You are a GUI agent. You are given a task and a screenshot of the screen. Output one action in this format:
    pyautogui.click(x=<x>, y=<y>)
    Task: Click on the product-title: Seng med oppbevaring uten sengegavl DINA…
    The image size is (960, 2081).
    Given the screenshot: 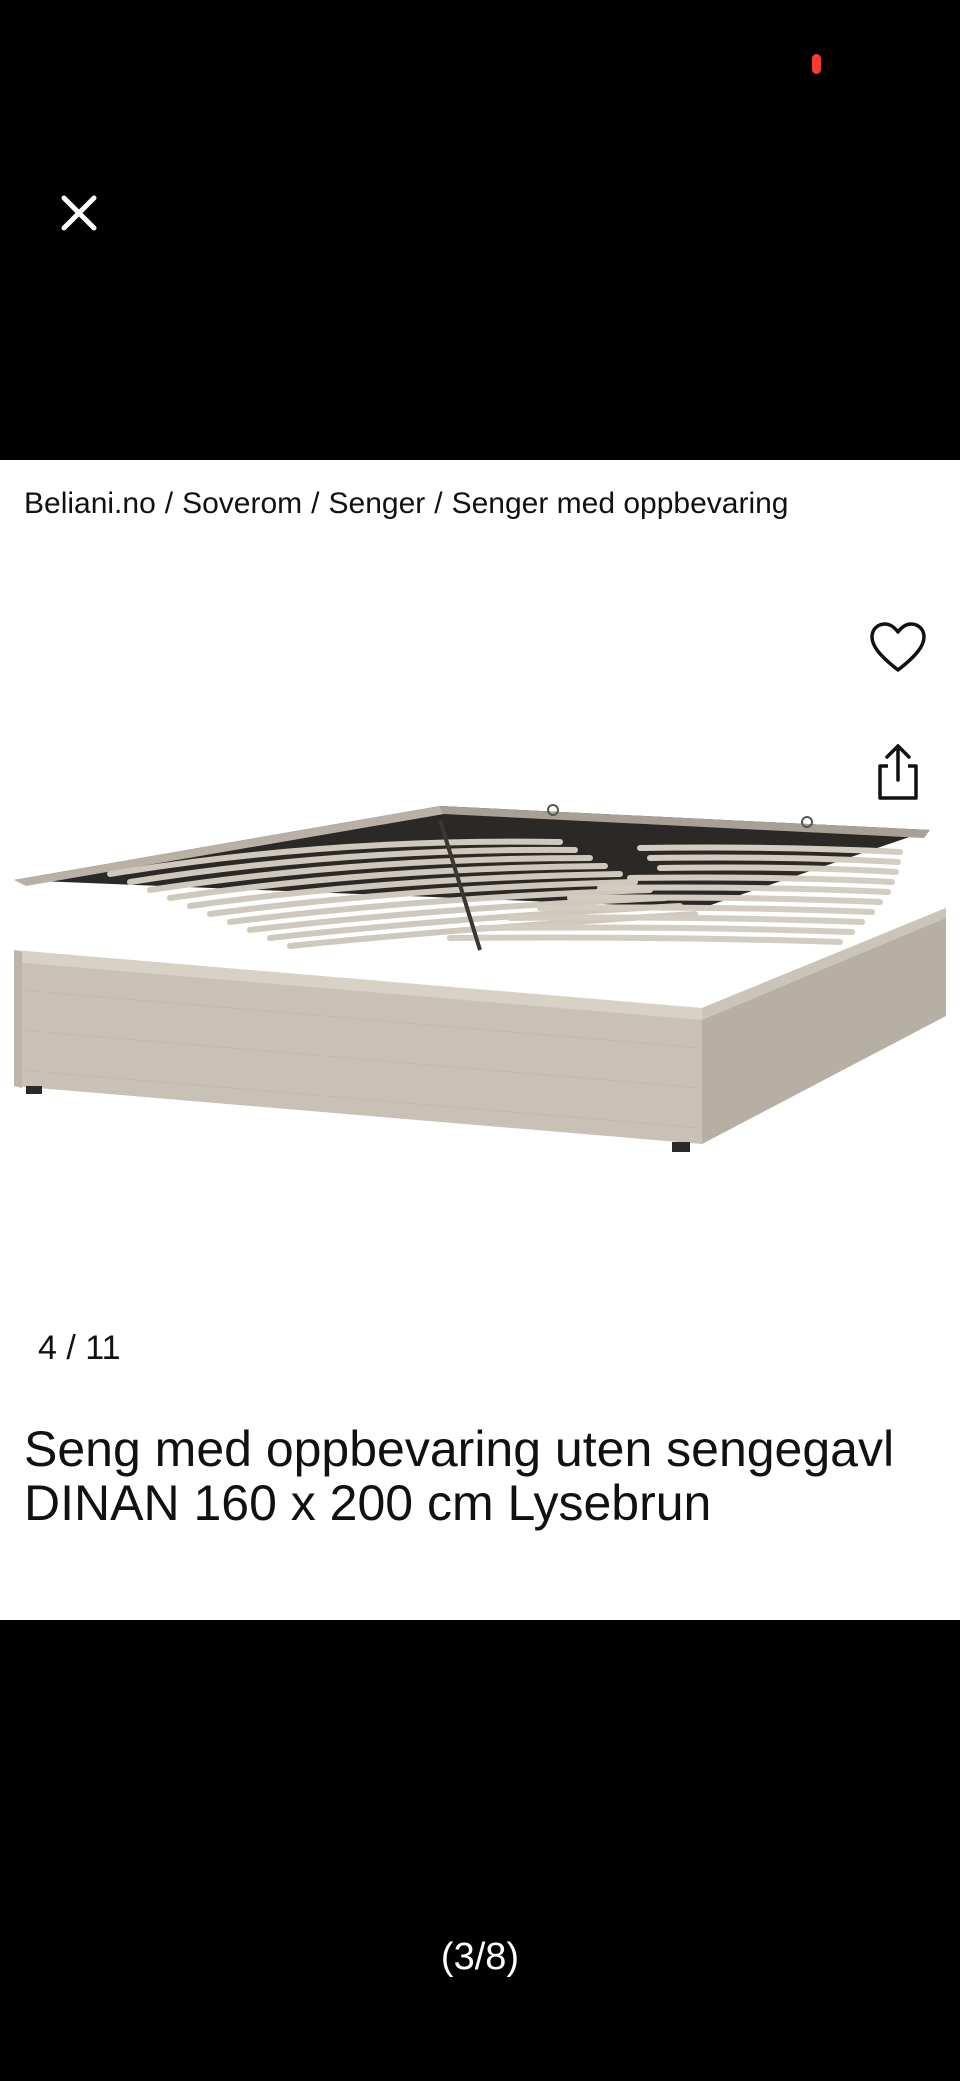 What is the action you would take?
    pyautogui.click(x=459, y=1476)
    